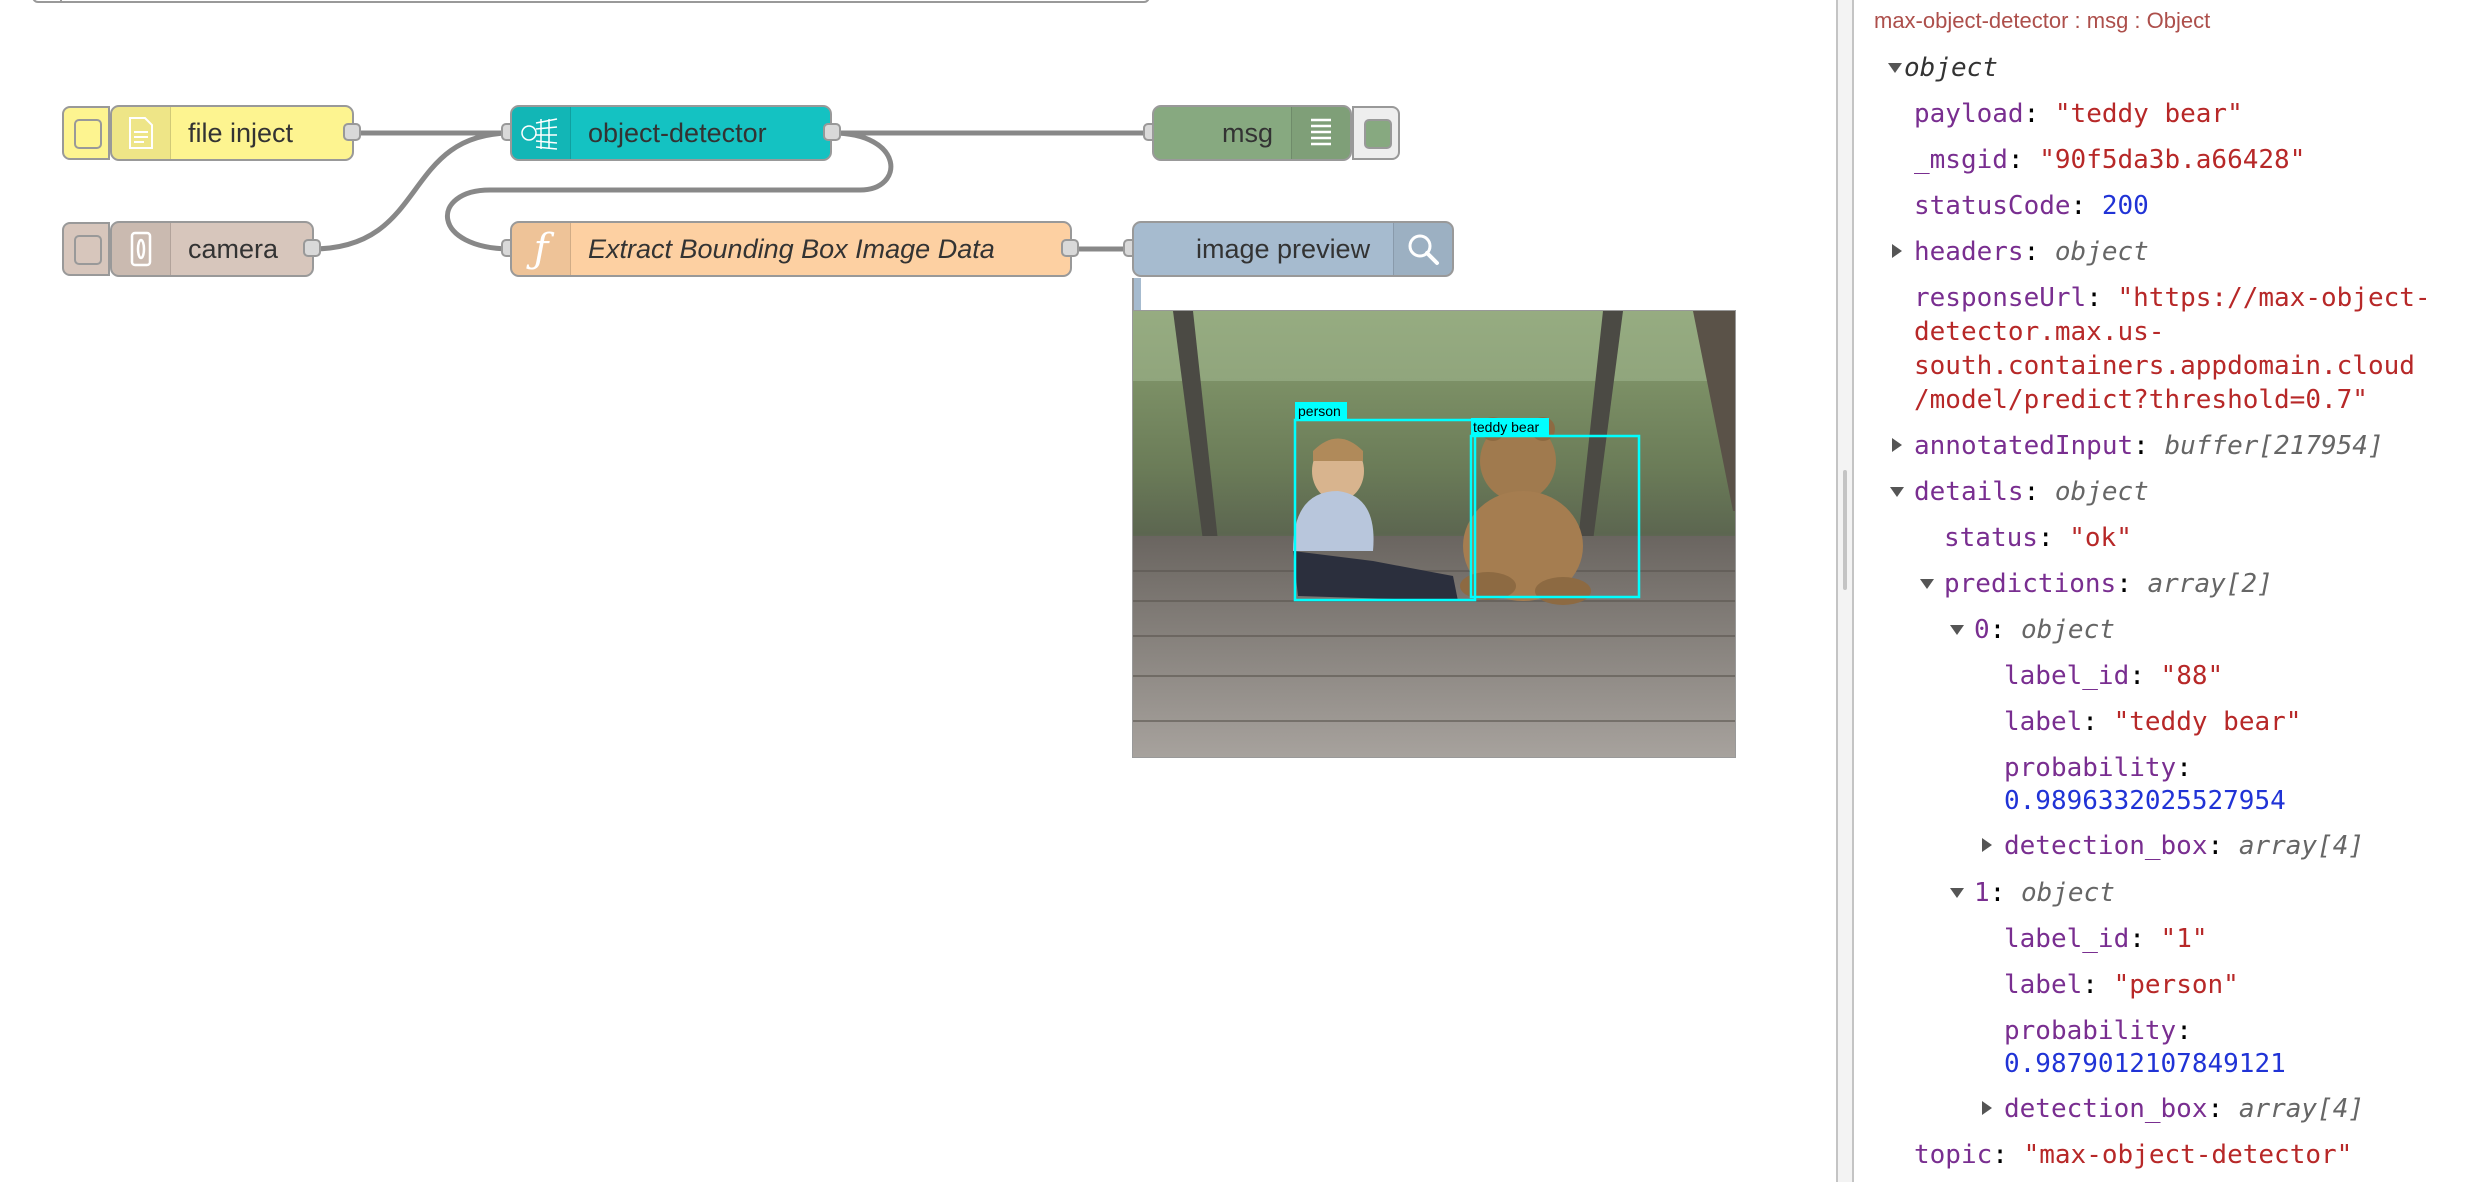 The height and width of the screenshot is (1182, 2466). What do you see at coordinates (2164, 366) in the screenshot?
I see `row-responseurl-line-3: south.containers.appdomain.cloud` at bounding box center [2164, 366].